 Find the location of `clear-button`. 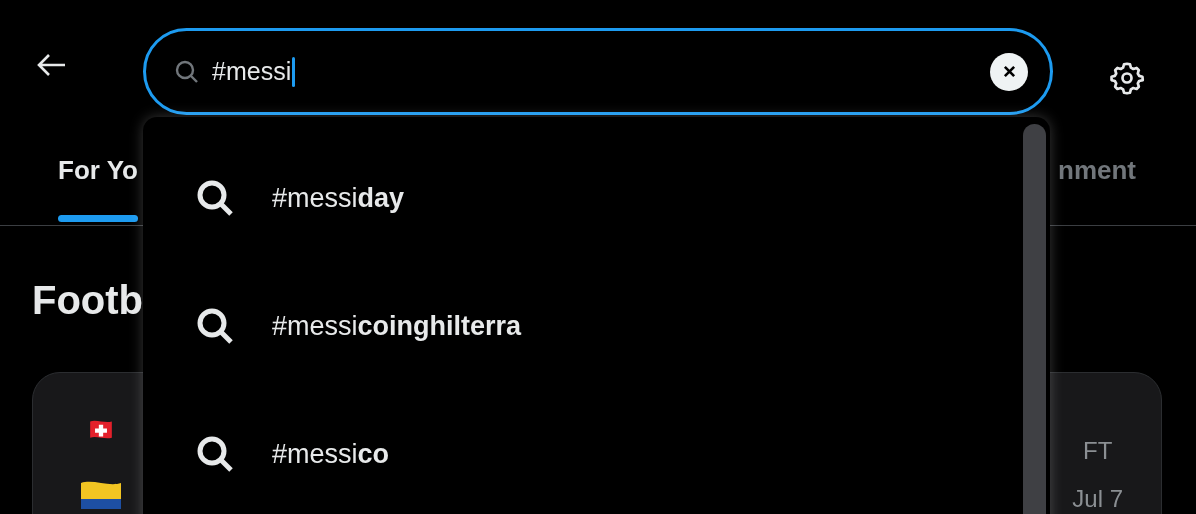

clear-button is located at coordinates (1009, 71).